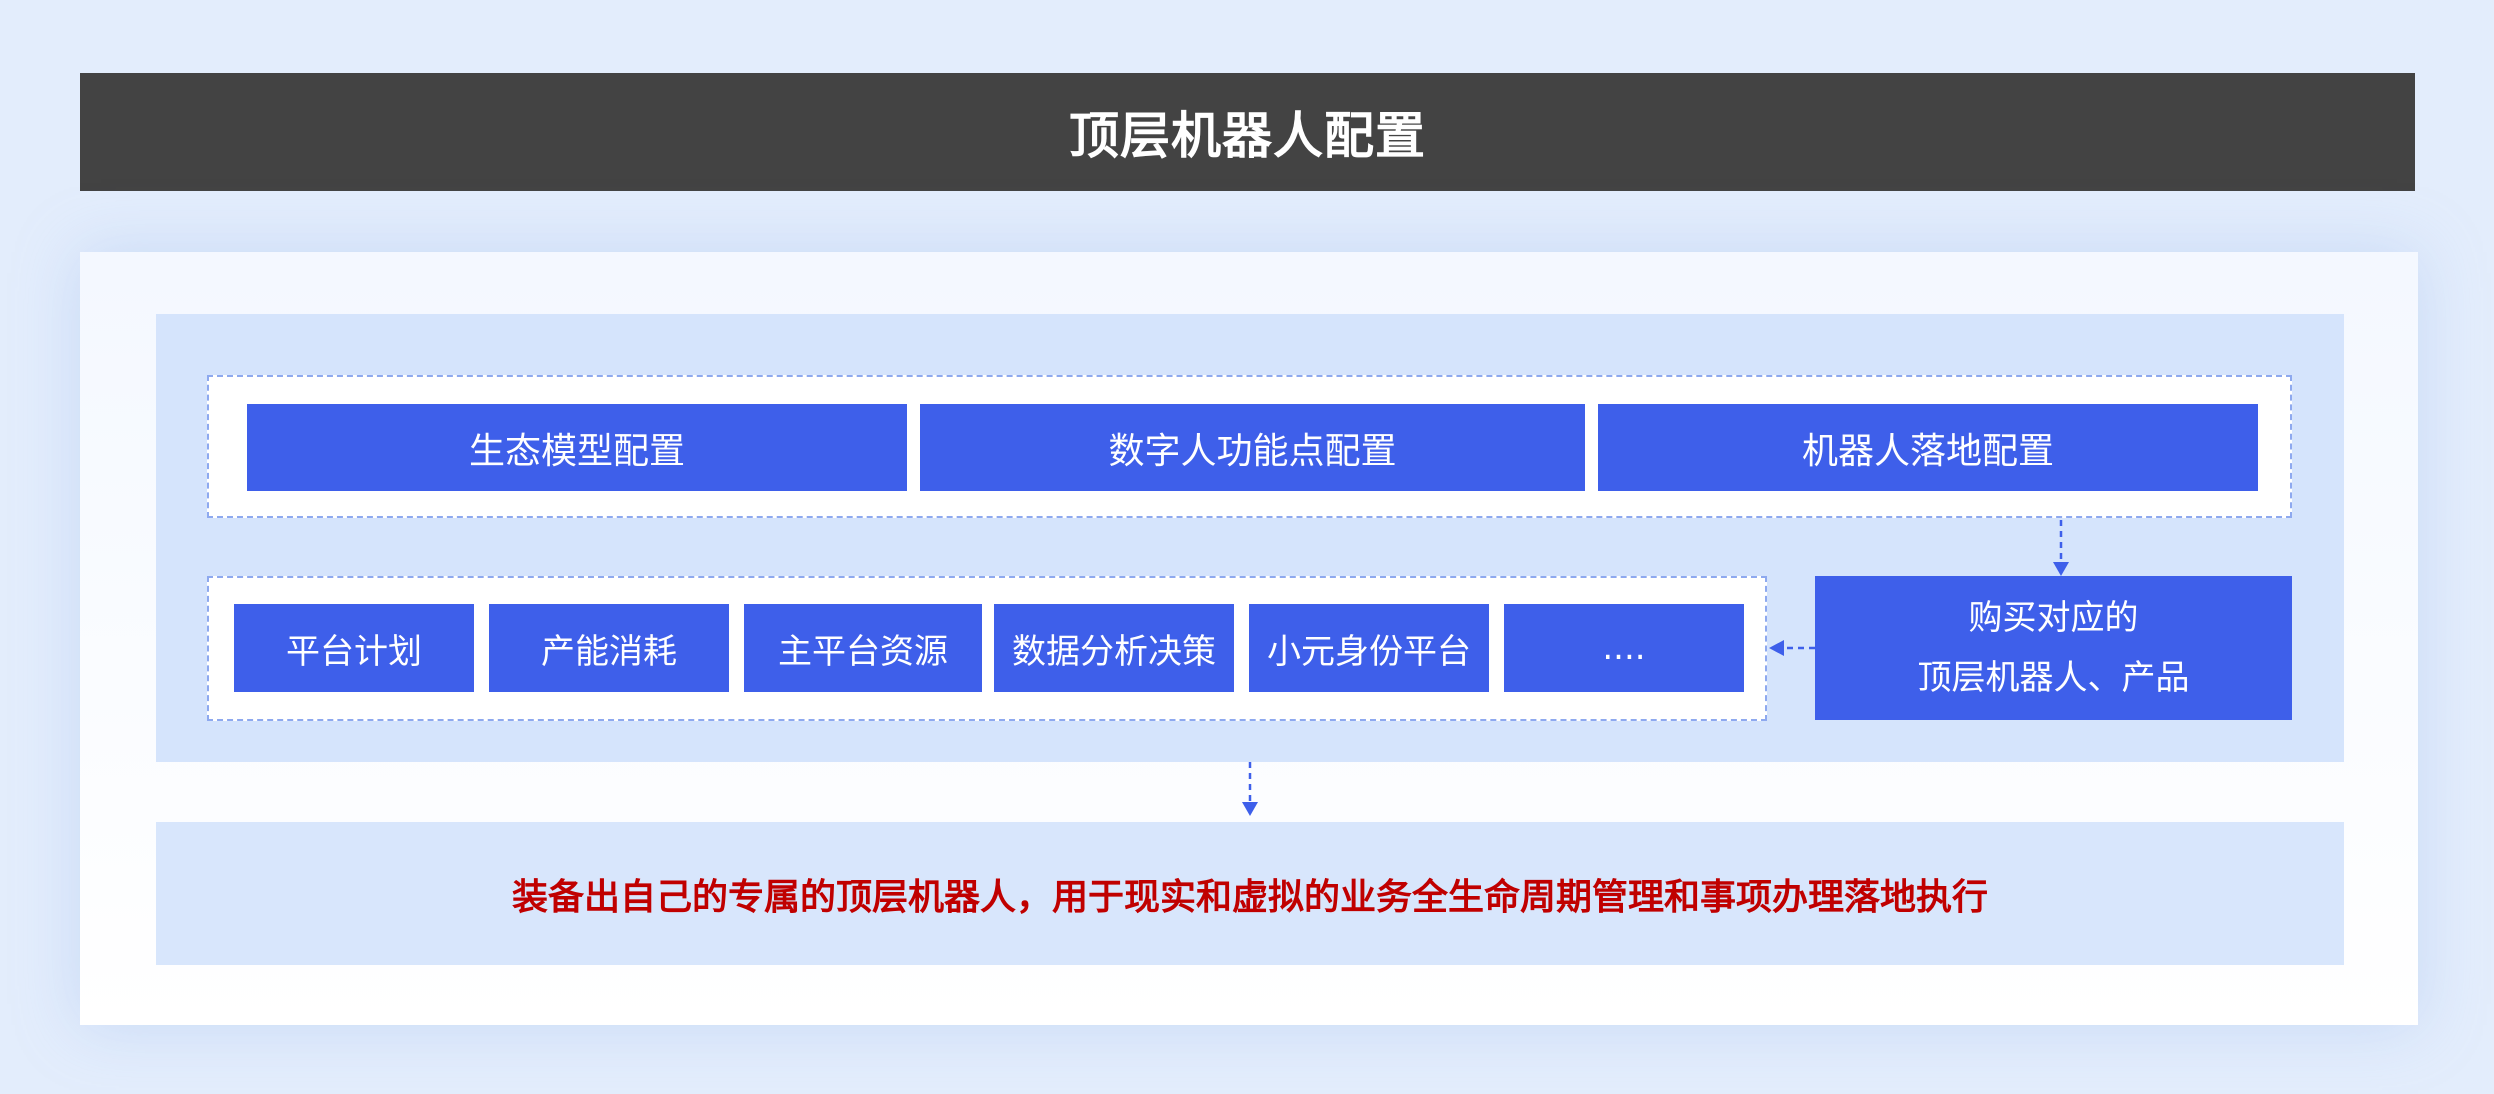  Describe the element at coordinates (1655, 668) in the screenshot. I see `connector-arrows` at that location.